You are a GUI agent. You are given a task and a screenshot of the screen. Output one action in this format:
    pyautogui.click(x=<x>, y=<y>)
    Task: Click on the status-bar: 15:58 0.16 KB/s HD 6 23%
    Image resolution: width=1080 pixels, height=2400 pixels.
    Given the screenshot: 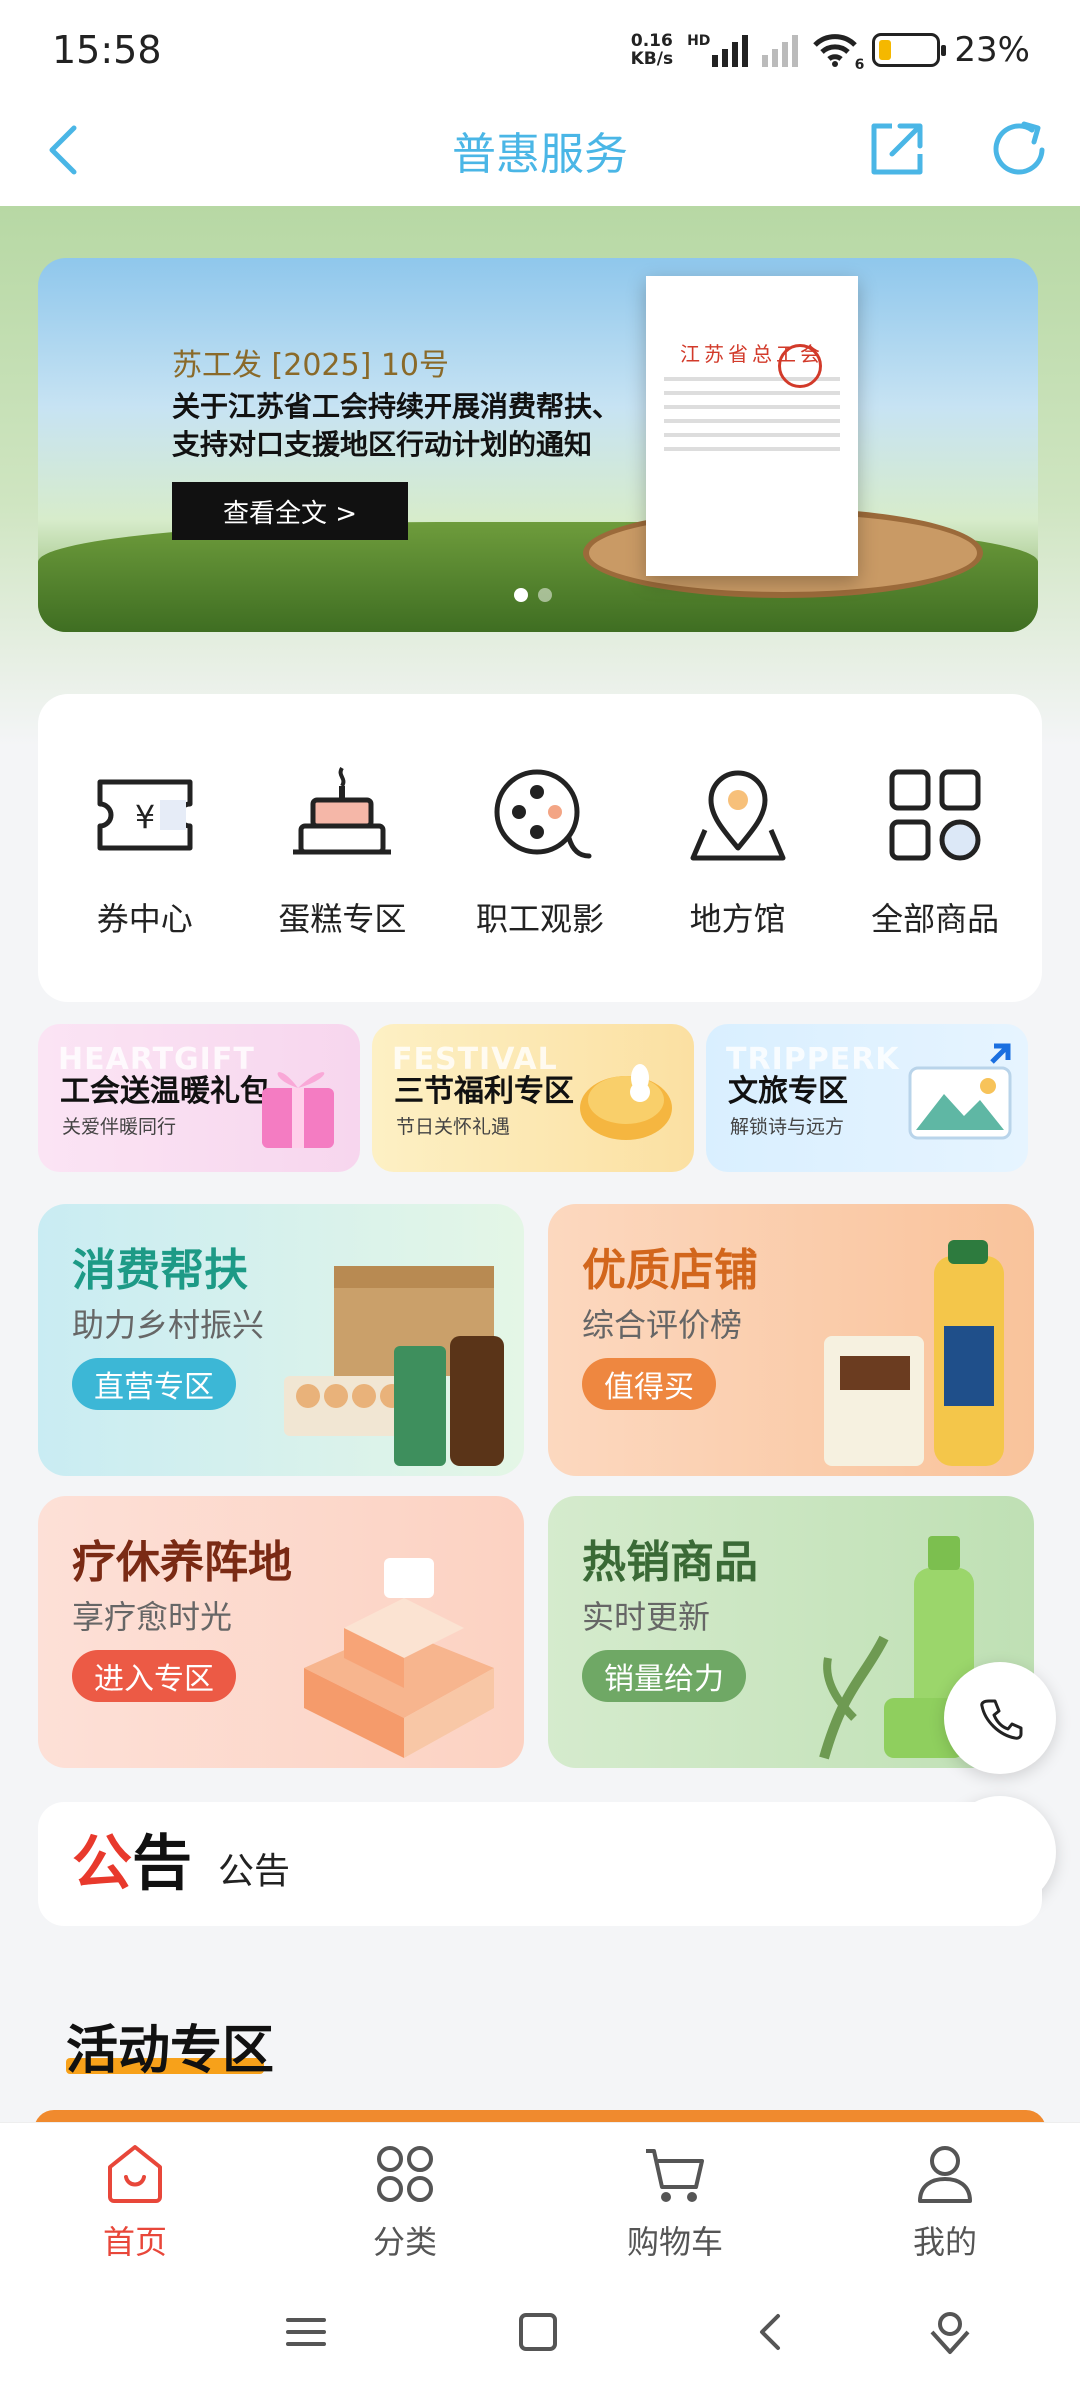 What is the action you would take?
    pyautogui.click(x=540, y=50)
    